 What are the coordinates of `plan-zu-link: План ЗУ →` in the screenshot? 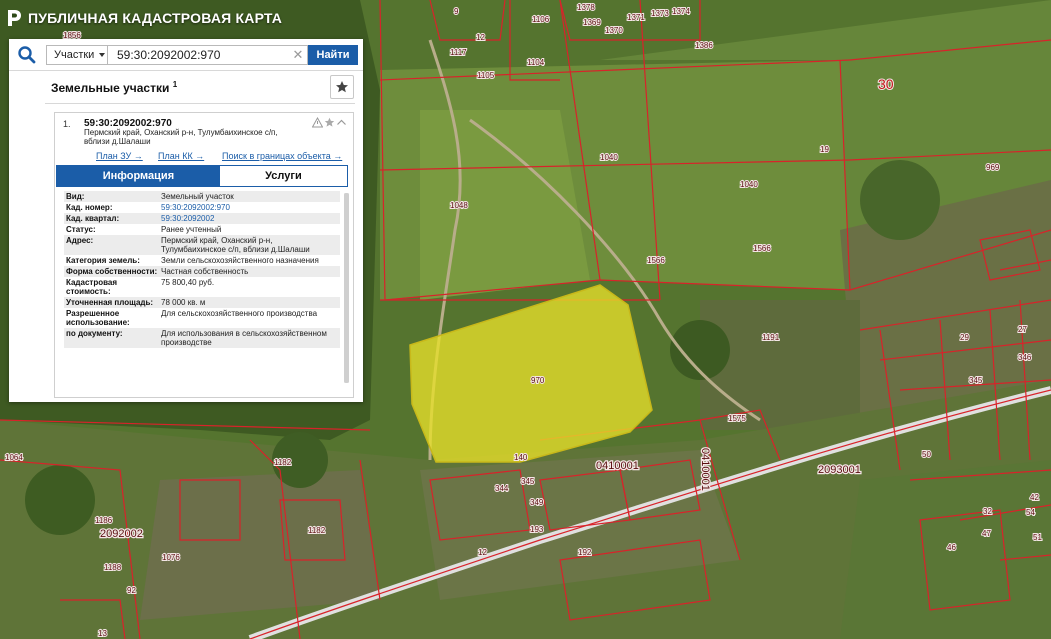 It's located at (119, 156).